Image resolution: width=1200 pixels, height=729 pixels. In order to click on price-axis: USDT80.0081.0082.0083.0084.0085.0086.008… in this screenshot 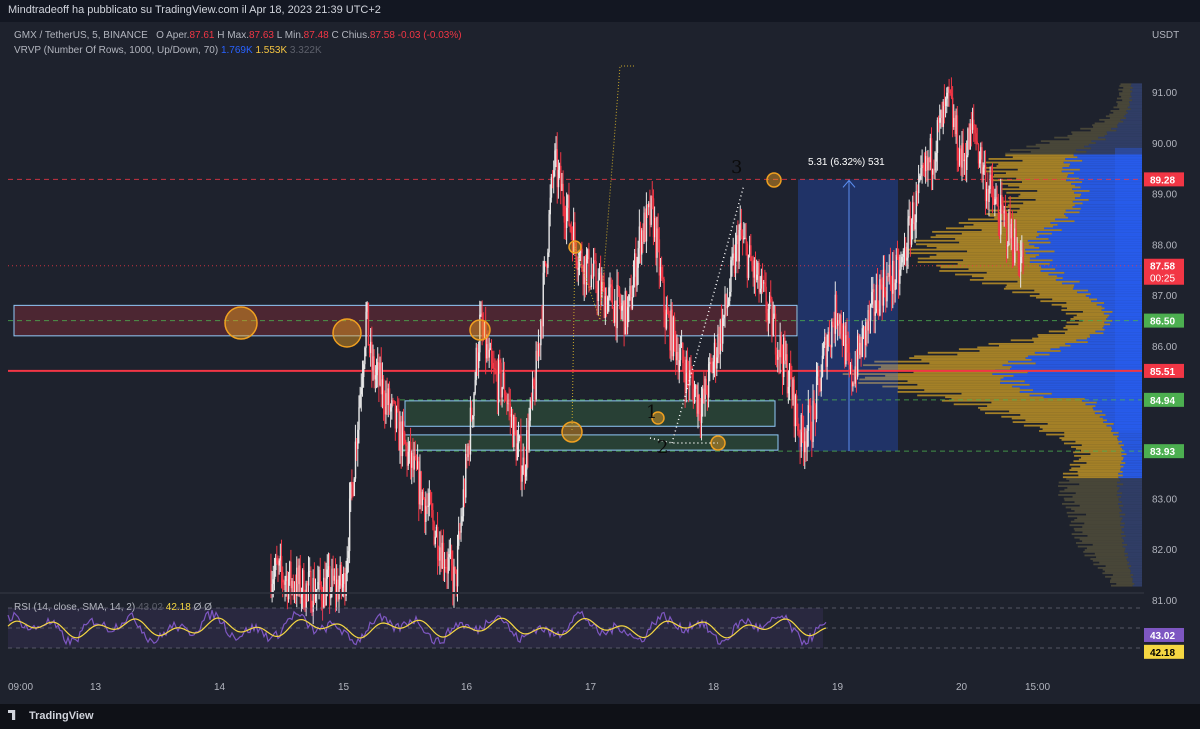, I will do `click(1172, 363)`.